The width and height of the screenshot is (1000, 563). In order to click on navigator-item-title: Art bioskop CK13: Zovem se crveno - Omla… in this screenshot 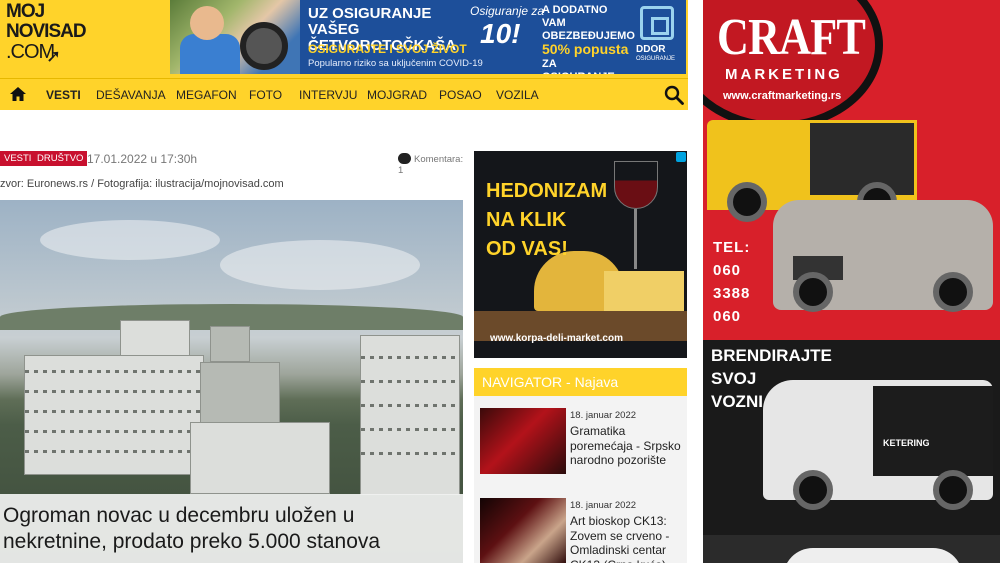, I will do `click(620, 538)`.